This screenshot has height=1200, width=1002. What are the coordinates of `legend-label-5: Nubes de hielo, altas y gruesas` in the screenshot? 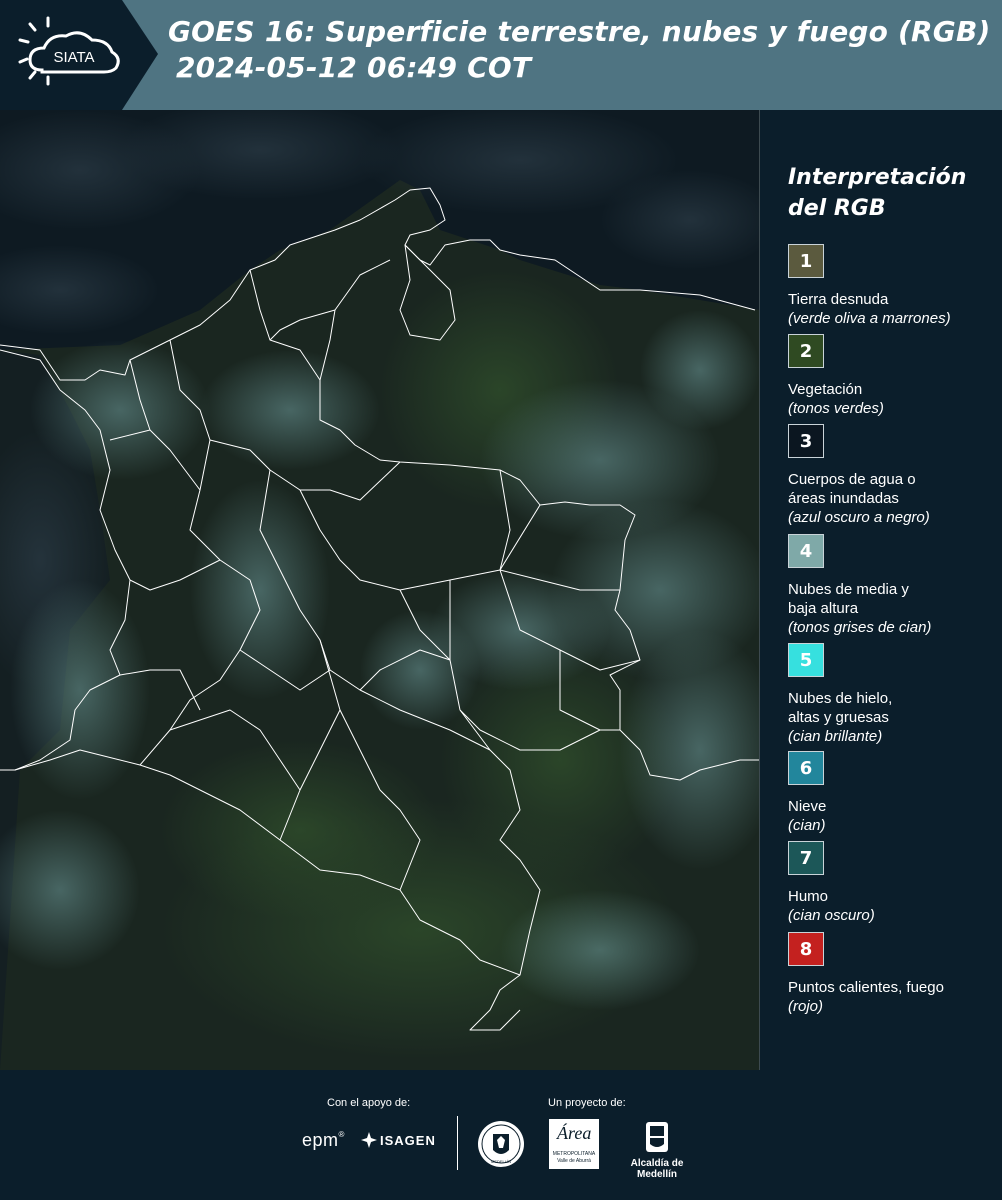 It's located at (893, 708).